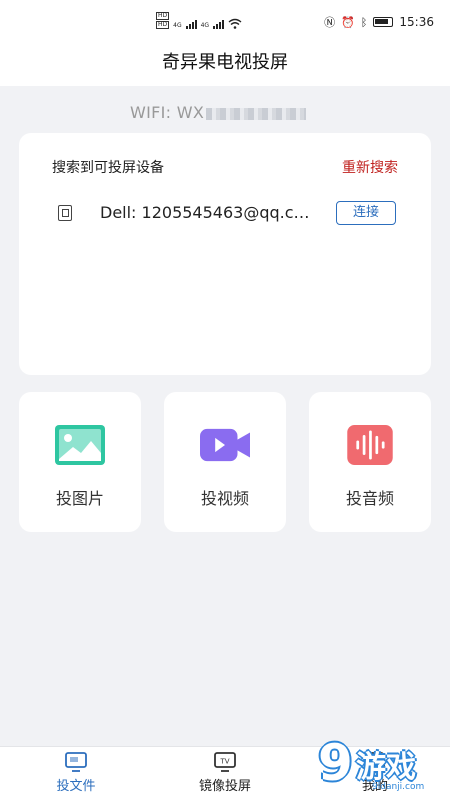  What do you see at coordinates (205, 25) in the screenshot?
I see `network-type-2: 4G` at bounding box center [205, 25].